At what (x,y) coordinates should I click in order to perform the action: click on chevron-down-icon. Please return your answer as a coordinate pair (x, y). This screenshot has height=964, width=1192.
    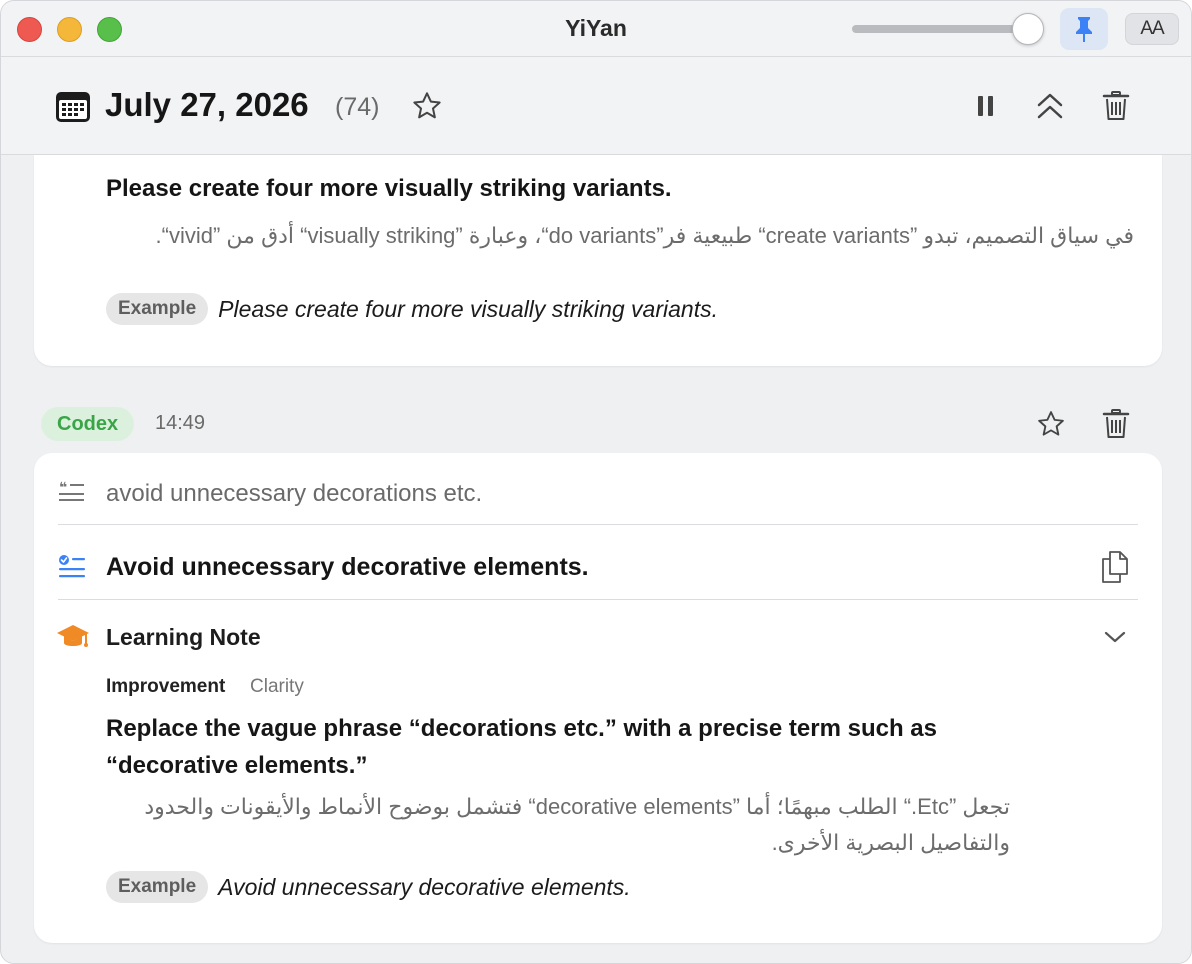
    Looking at the image, I should click on (1115, 637).